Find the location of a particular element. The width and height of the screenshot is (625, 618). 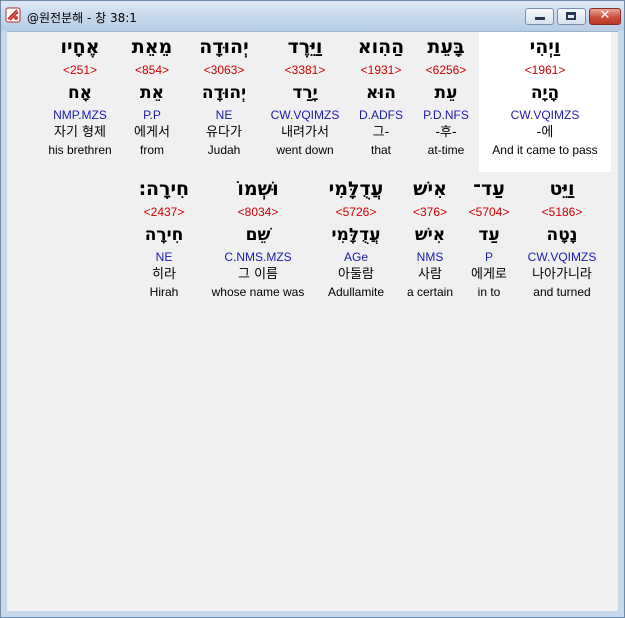

hebrew-word: אִישׁ is located at coordinates (430, 189).